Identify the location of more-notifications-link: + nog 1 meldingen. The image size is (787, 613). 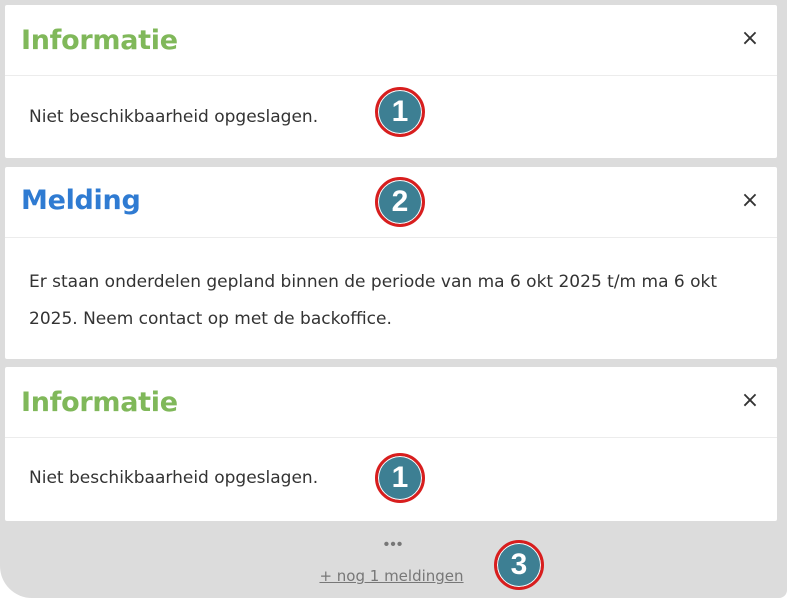
(391, 576).